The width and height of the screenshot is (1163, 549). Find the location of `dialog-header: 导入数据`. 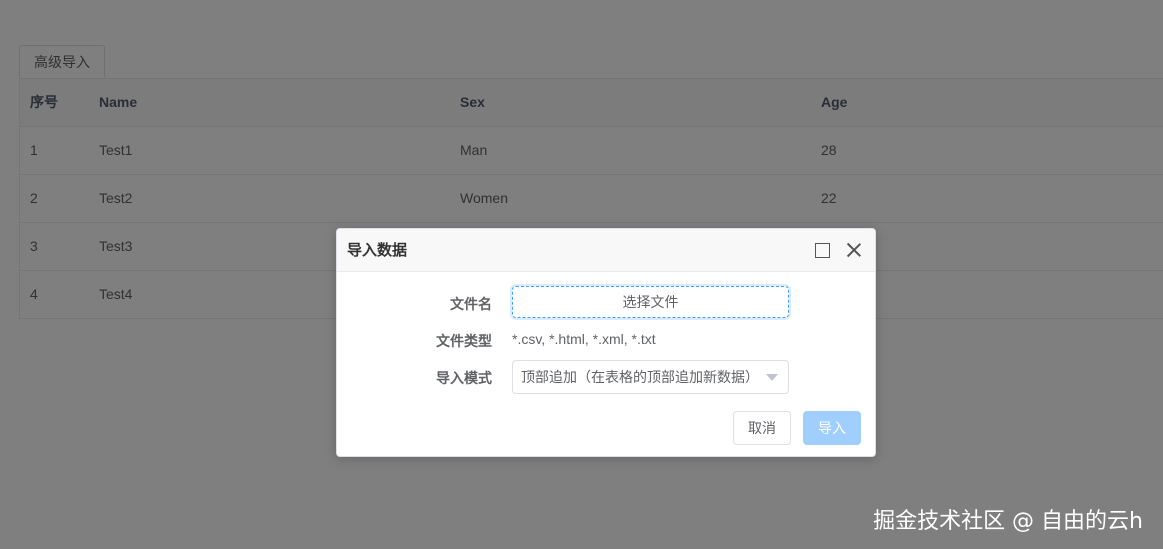

dialog-header: 导入数据 is located at coordinates (606, 250).